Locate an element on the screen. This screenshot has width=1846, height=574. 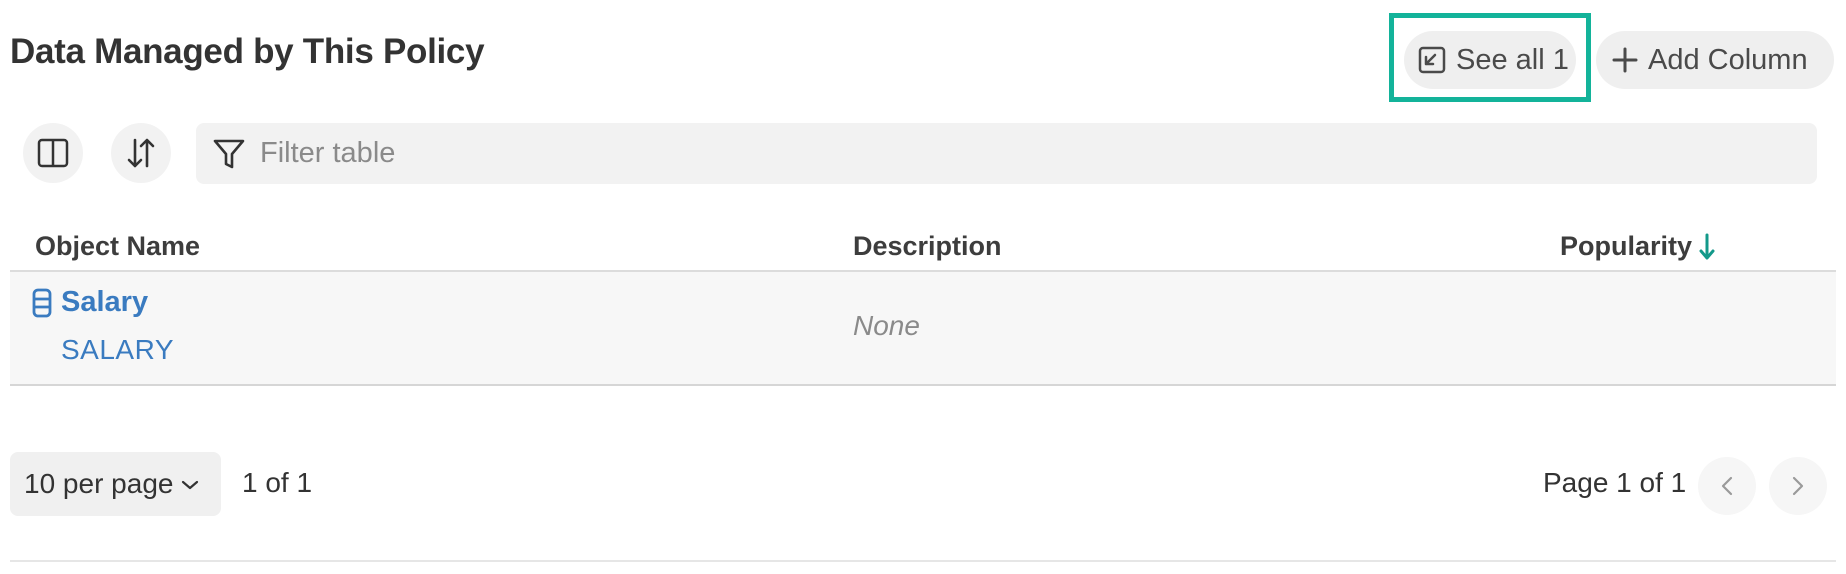
add-column-button: Add Column is located at coordinates (1715, 60).